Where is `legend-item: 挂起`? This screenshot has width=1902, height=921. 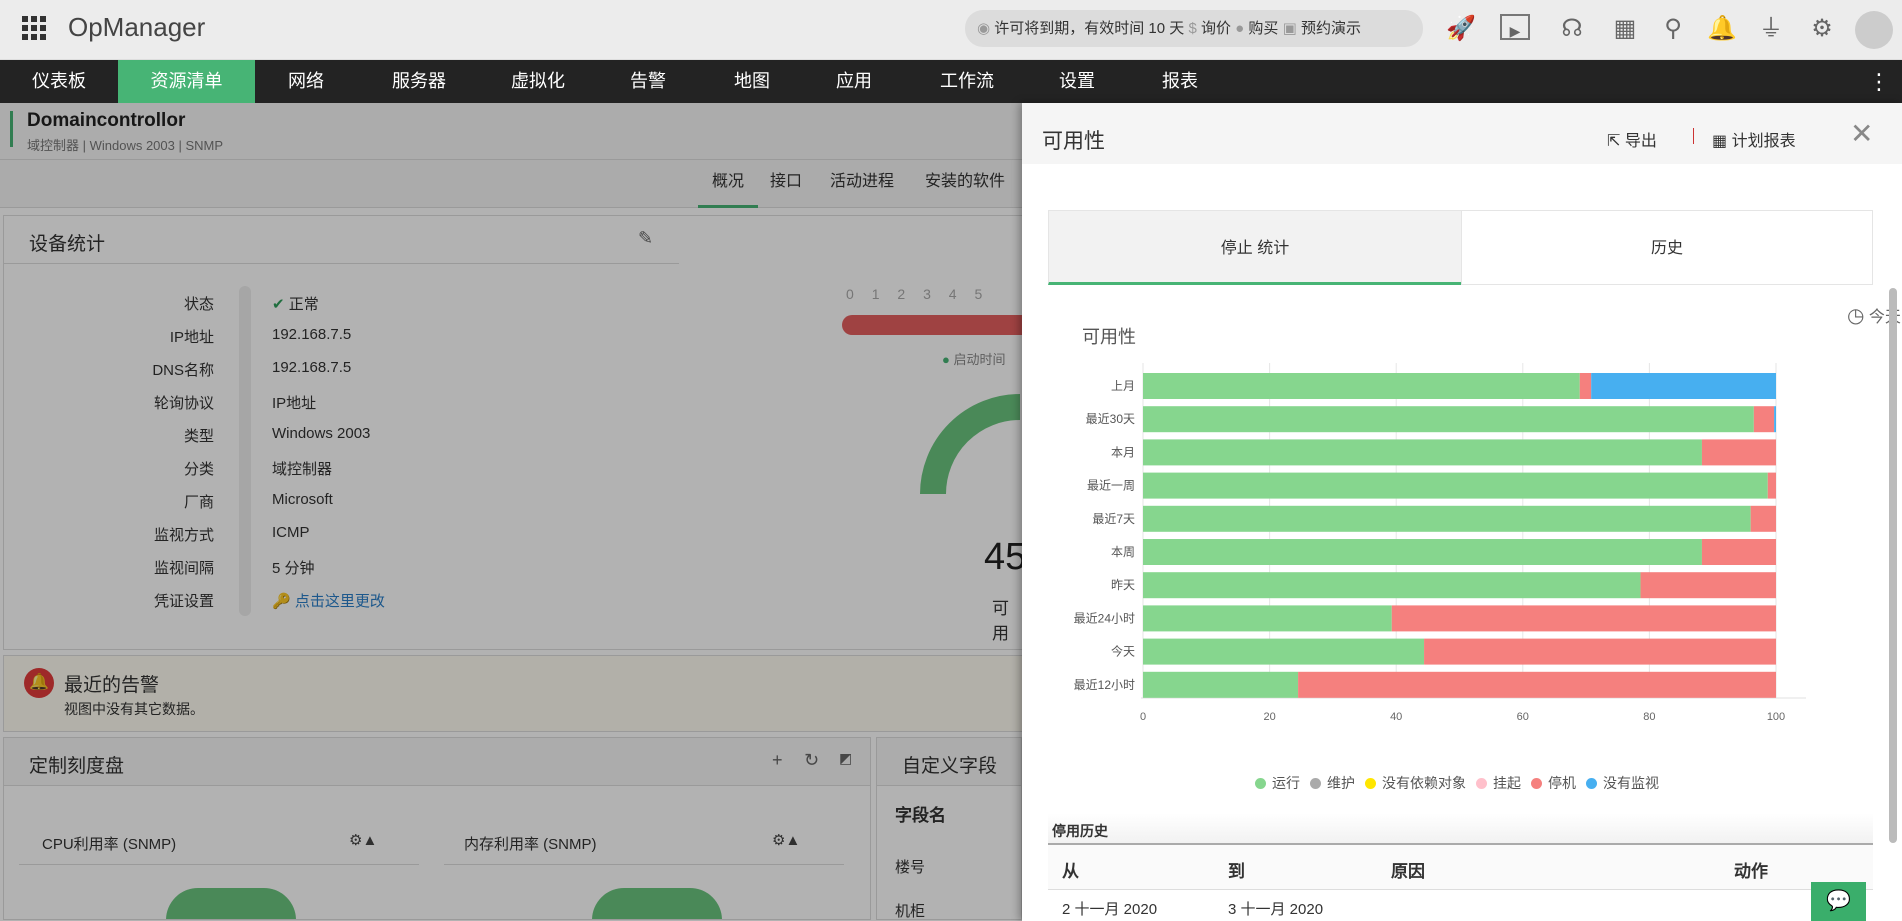 legend-item: 挂起 is located at coordinates (1498, 783).